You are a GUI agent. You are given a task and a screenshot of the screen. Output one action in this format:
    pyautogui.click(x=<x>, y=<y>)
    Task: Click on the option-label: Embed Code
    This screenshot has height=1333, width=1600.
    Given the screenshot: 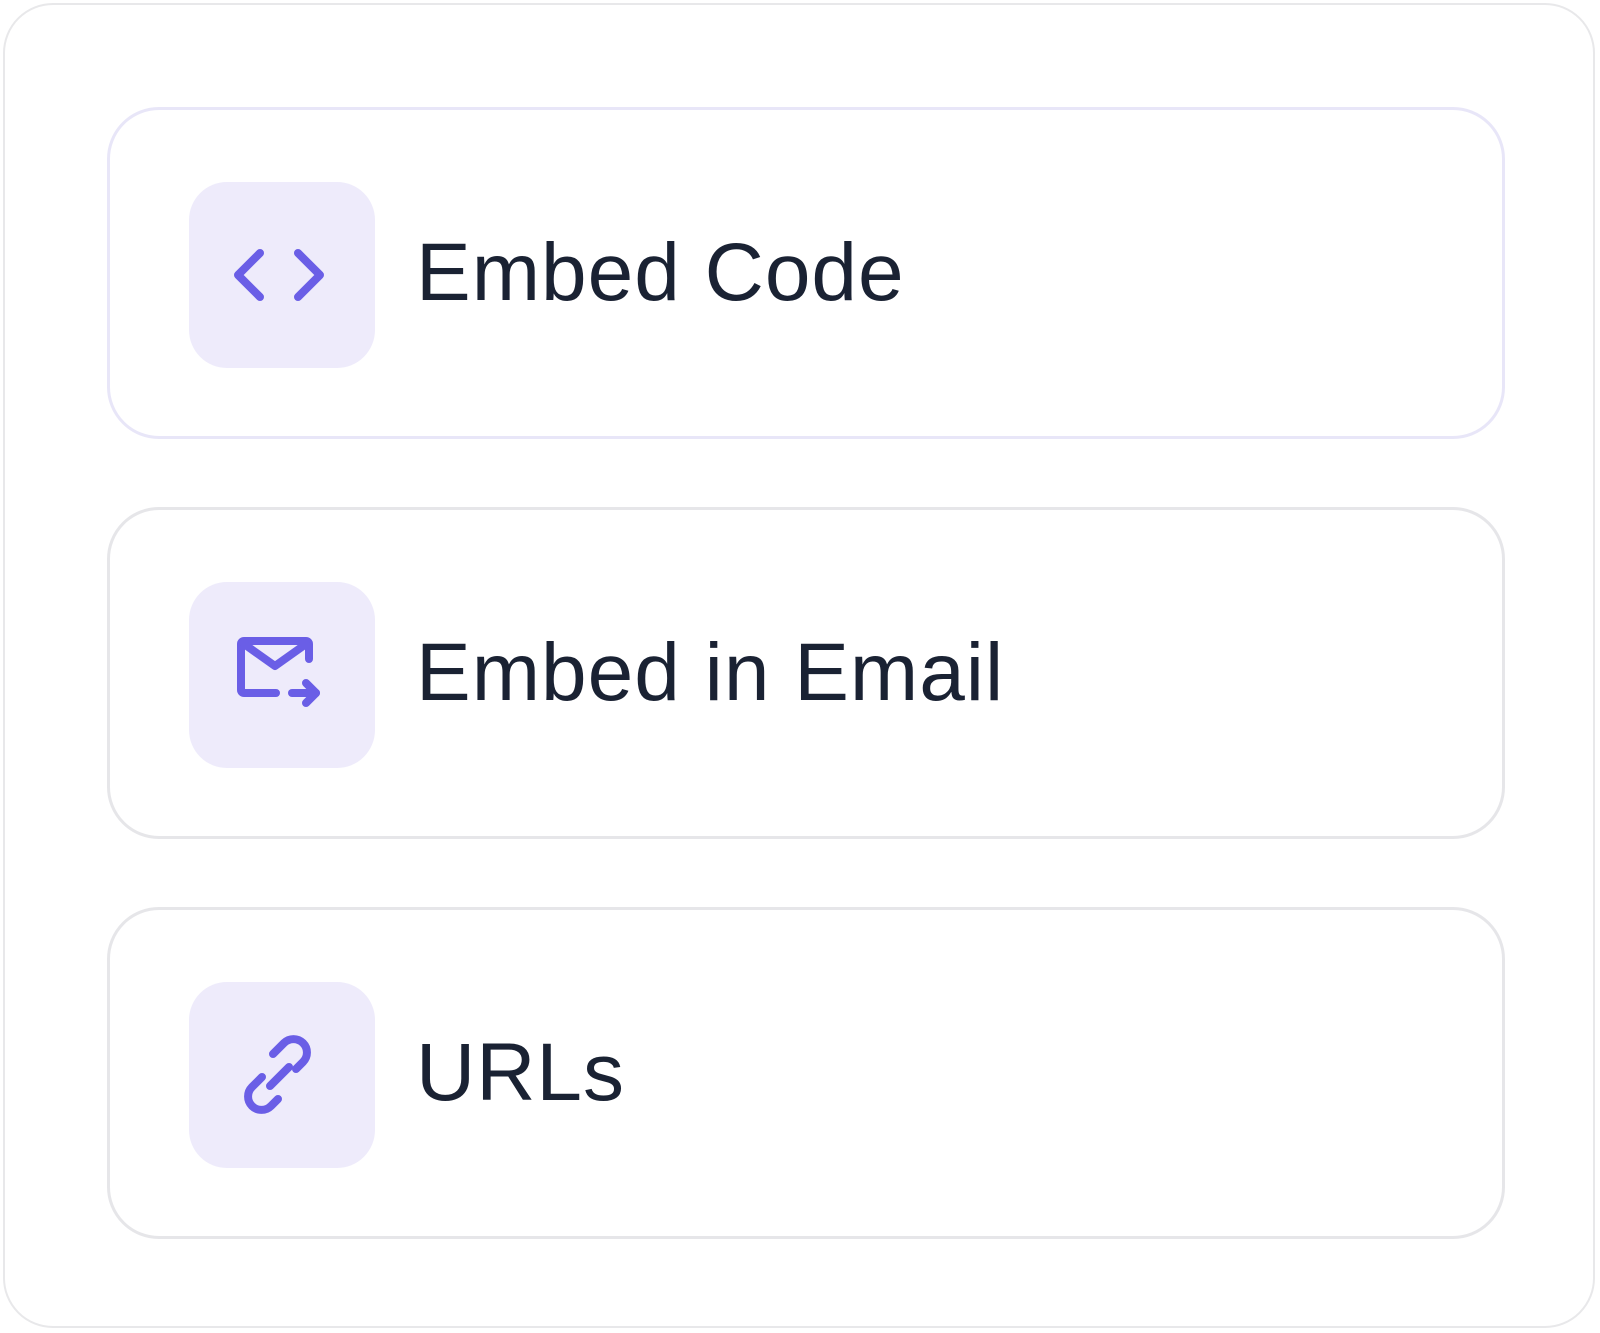 What is the action you would take?
    pyautogui.click(x=660, y=272)
    